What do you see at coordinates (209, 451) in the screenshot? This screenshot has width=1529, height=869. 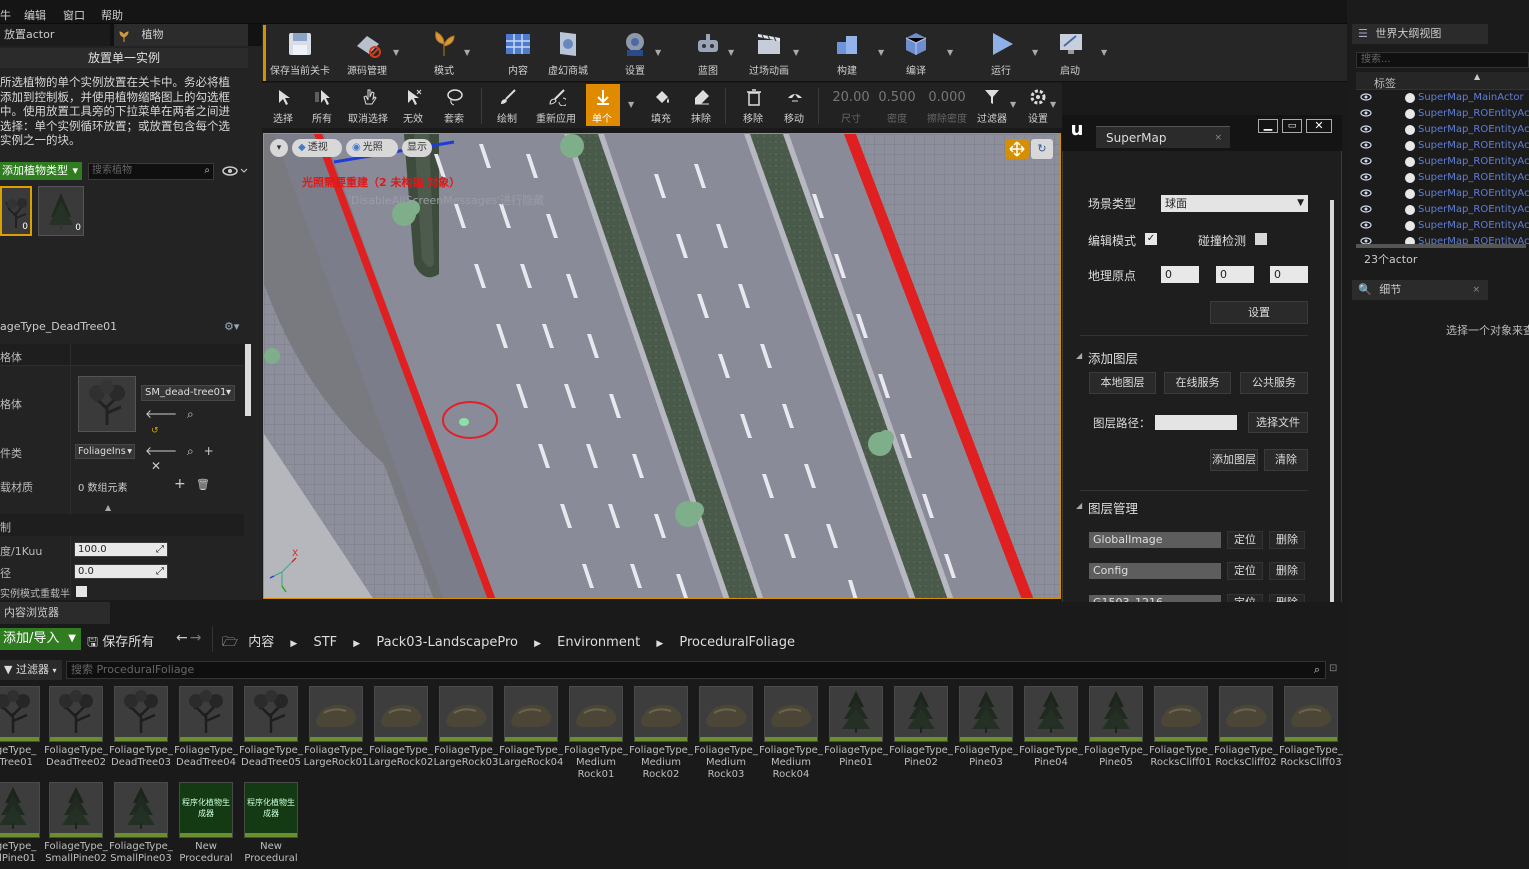 I see `add-icon: +` at bounding box center [209, 451].